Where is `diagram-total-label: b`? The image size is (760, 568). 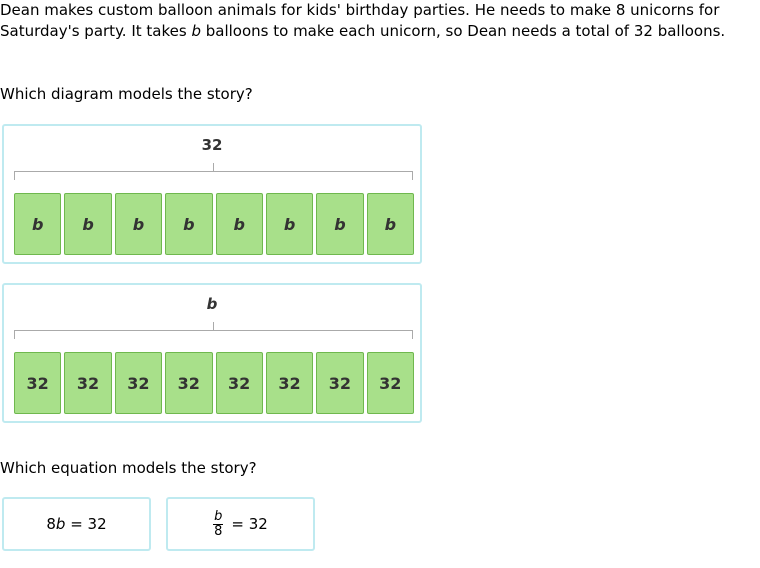 diagram-total-label: b is located at coordinates (212, 304).